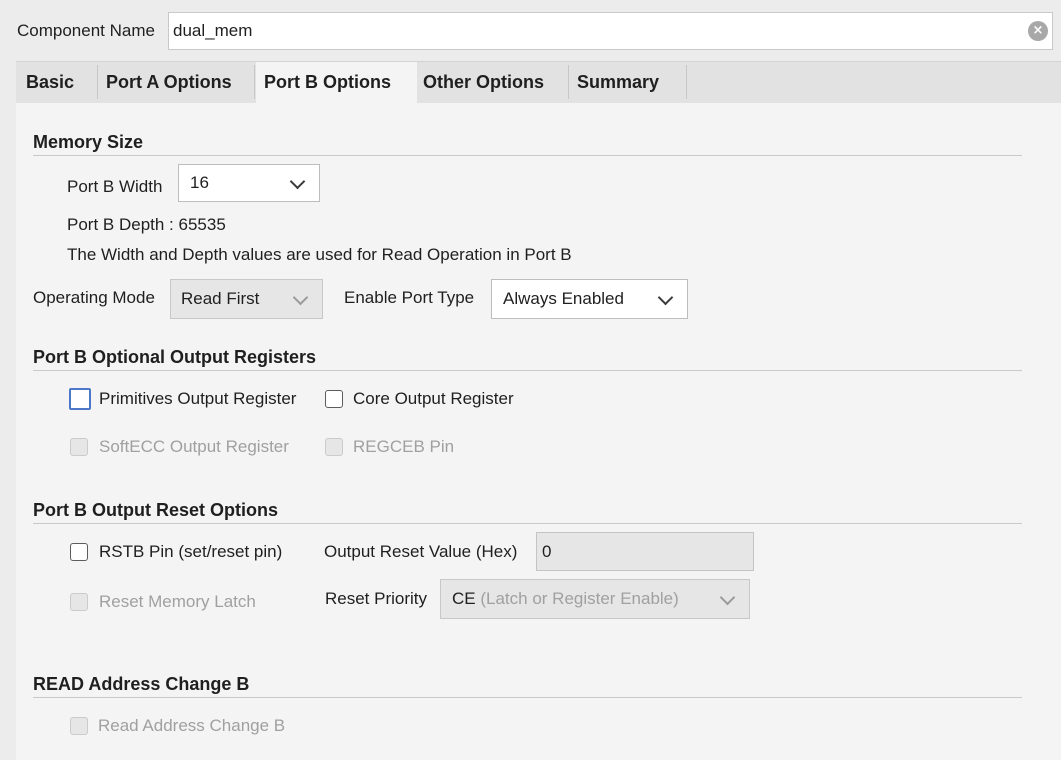 Image resolution: width=1061 pixels, height=760 pixels. Describe the element at coordinates (94, 297) in the screenshot. I see `operating-mode-label: Operating Mode` at that location.